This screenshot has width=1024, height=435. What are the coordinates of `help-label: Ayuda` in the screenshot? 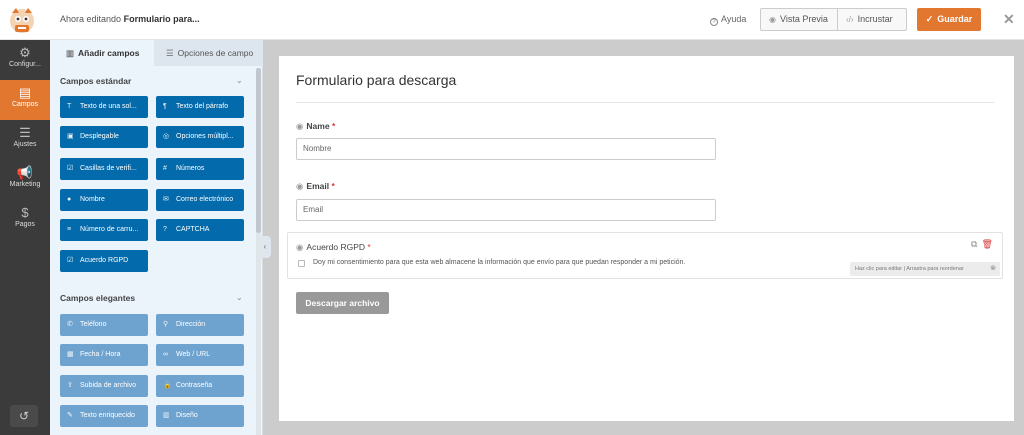 It's located at (734, 19).